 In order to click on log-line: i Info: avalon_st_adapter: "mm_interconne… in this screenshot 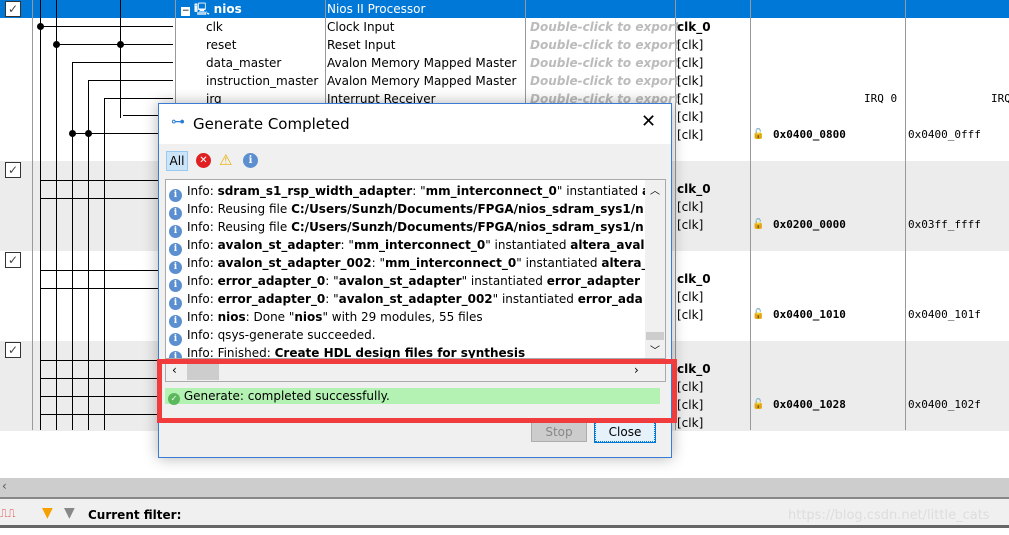, I will do `click(406, 246)`.